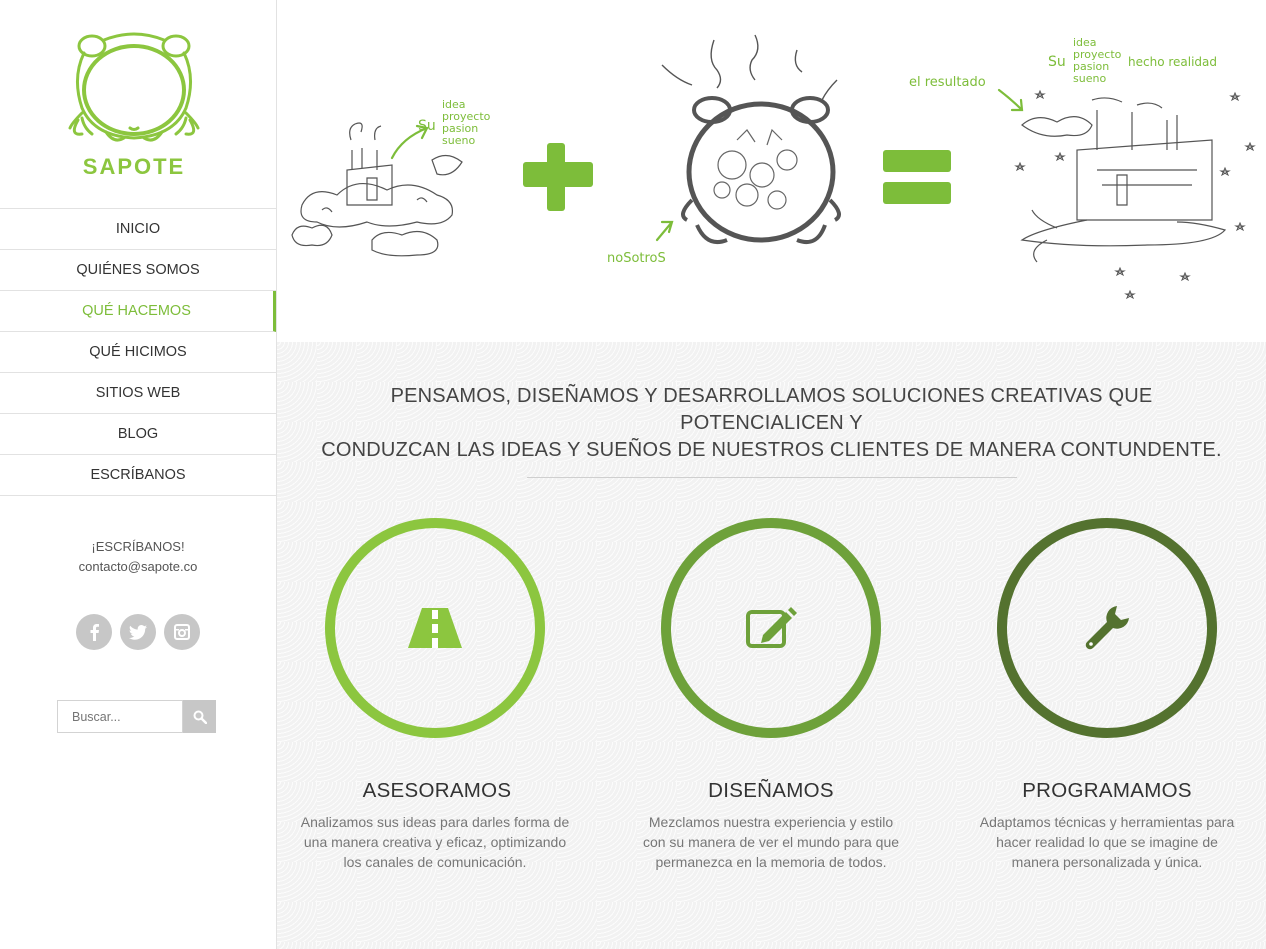  Describe the element at coordinates (636, 258) in the screenshot. I see `middle-label: noSotroS` at that location.